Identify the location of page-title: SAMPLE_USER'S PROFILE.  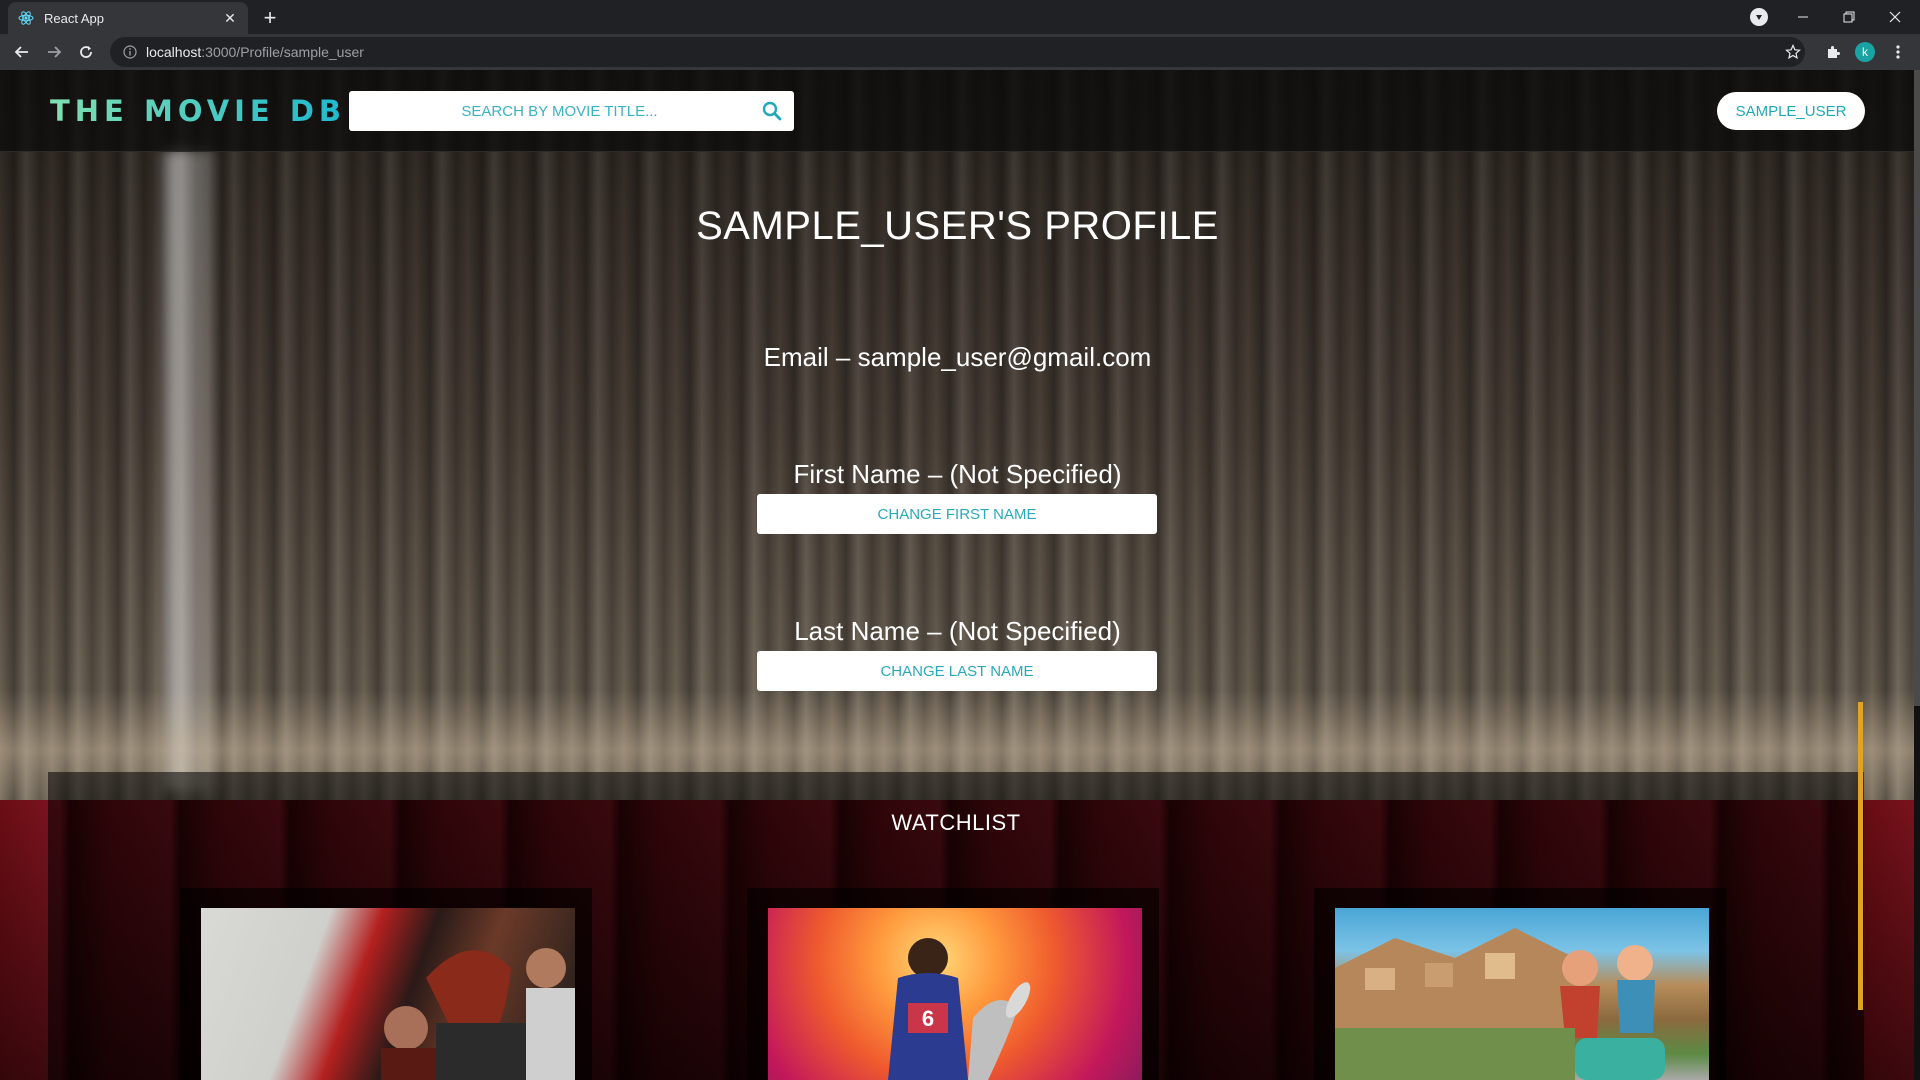
(957, 226).